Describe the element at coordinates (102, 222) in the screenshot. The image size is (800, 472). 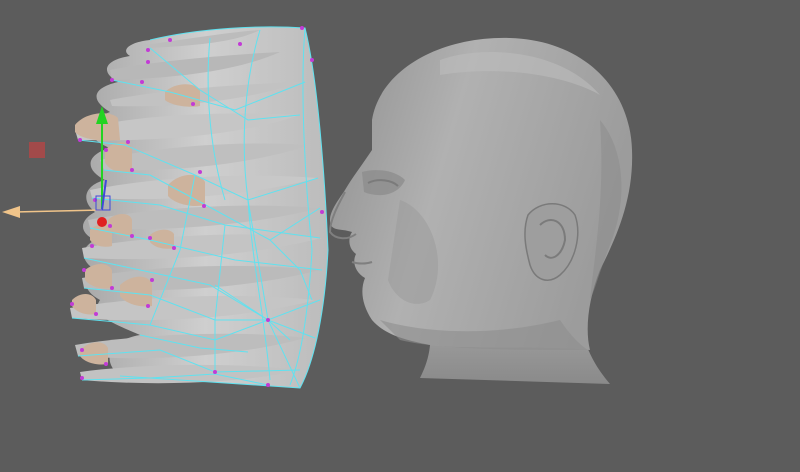
I see `manipulator-pivot` at that location.